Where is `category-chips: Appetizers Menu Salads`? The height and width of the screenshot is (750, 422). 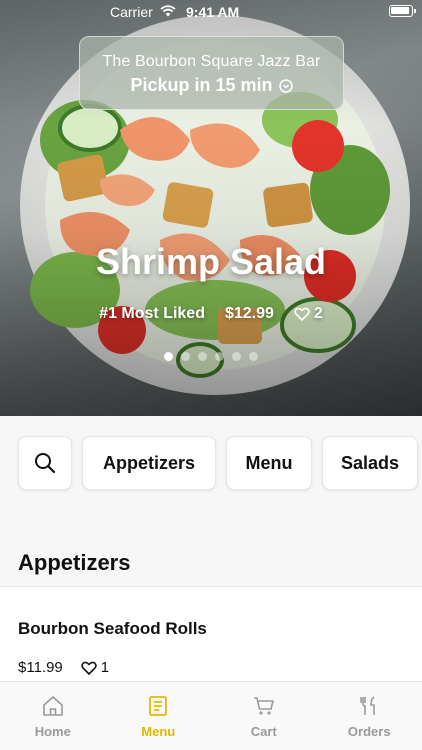
category-chips: Appetizers Menu Salads is located at coordinates (220, 463).